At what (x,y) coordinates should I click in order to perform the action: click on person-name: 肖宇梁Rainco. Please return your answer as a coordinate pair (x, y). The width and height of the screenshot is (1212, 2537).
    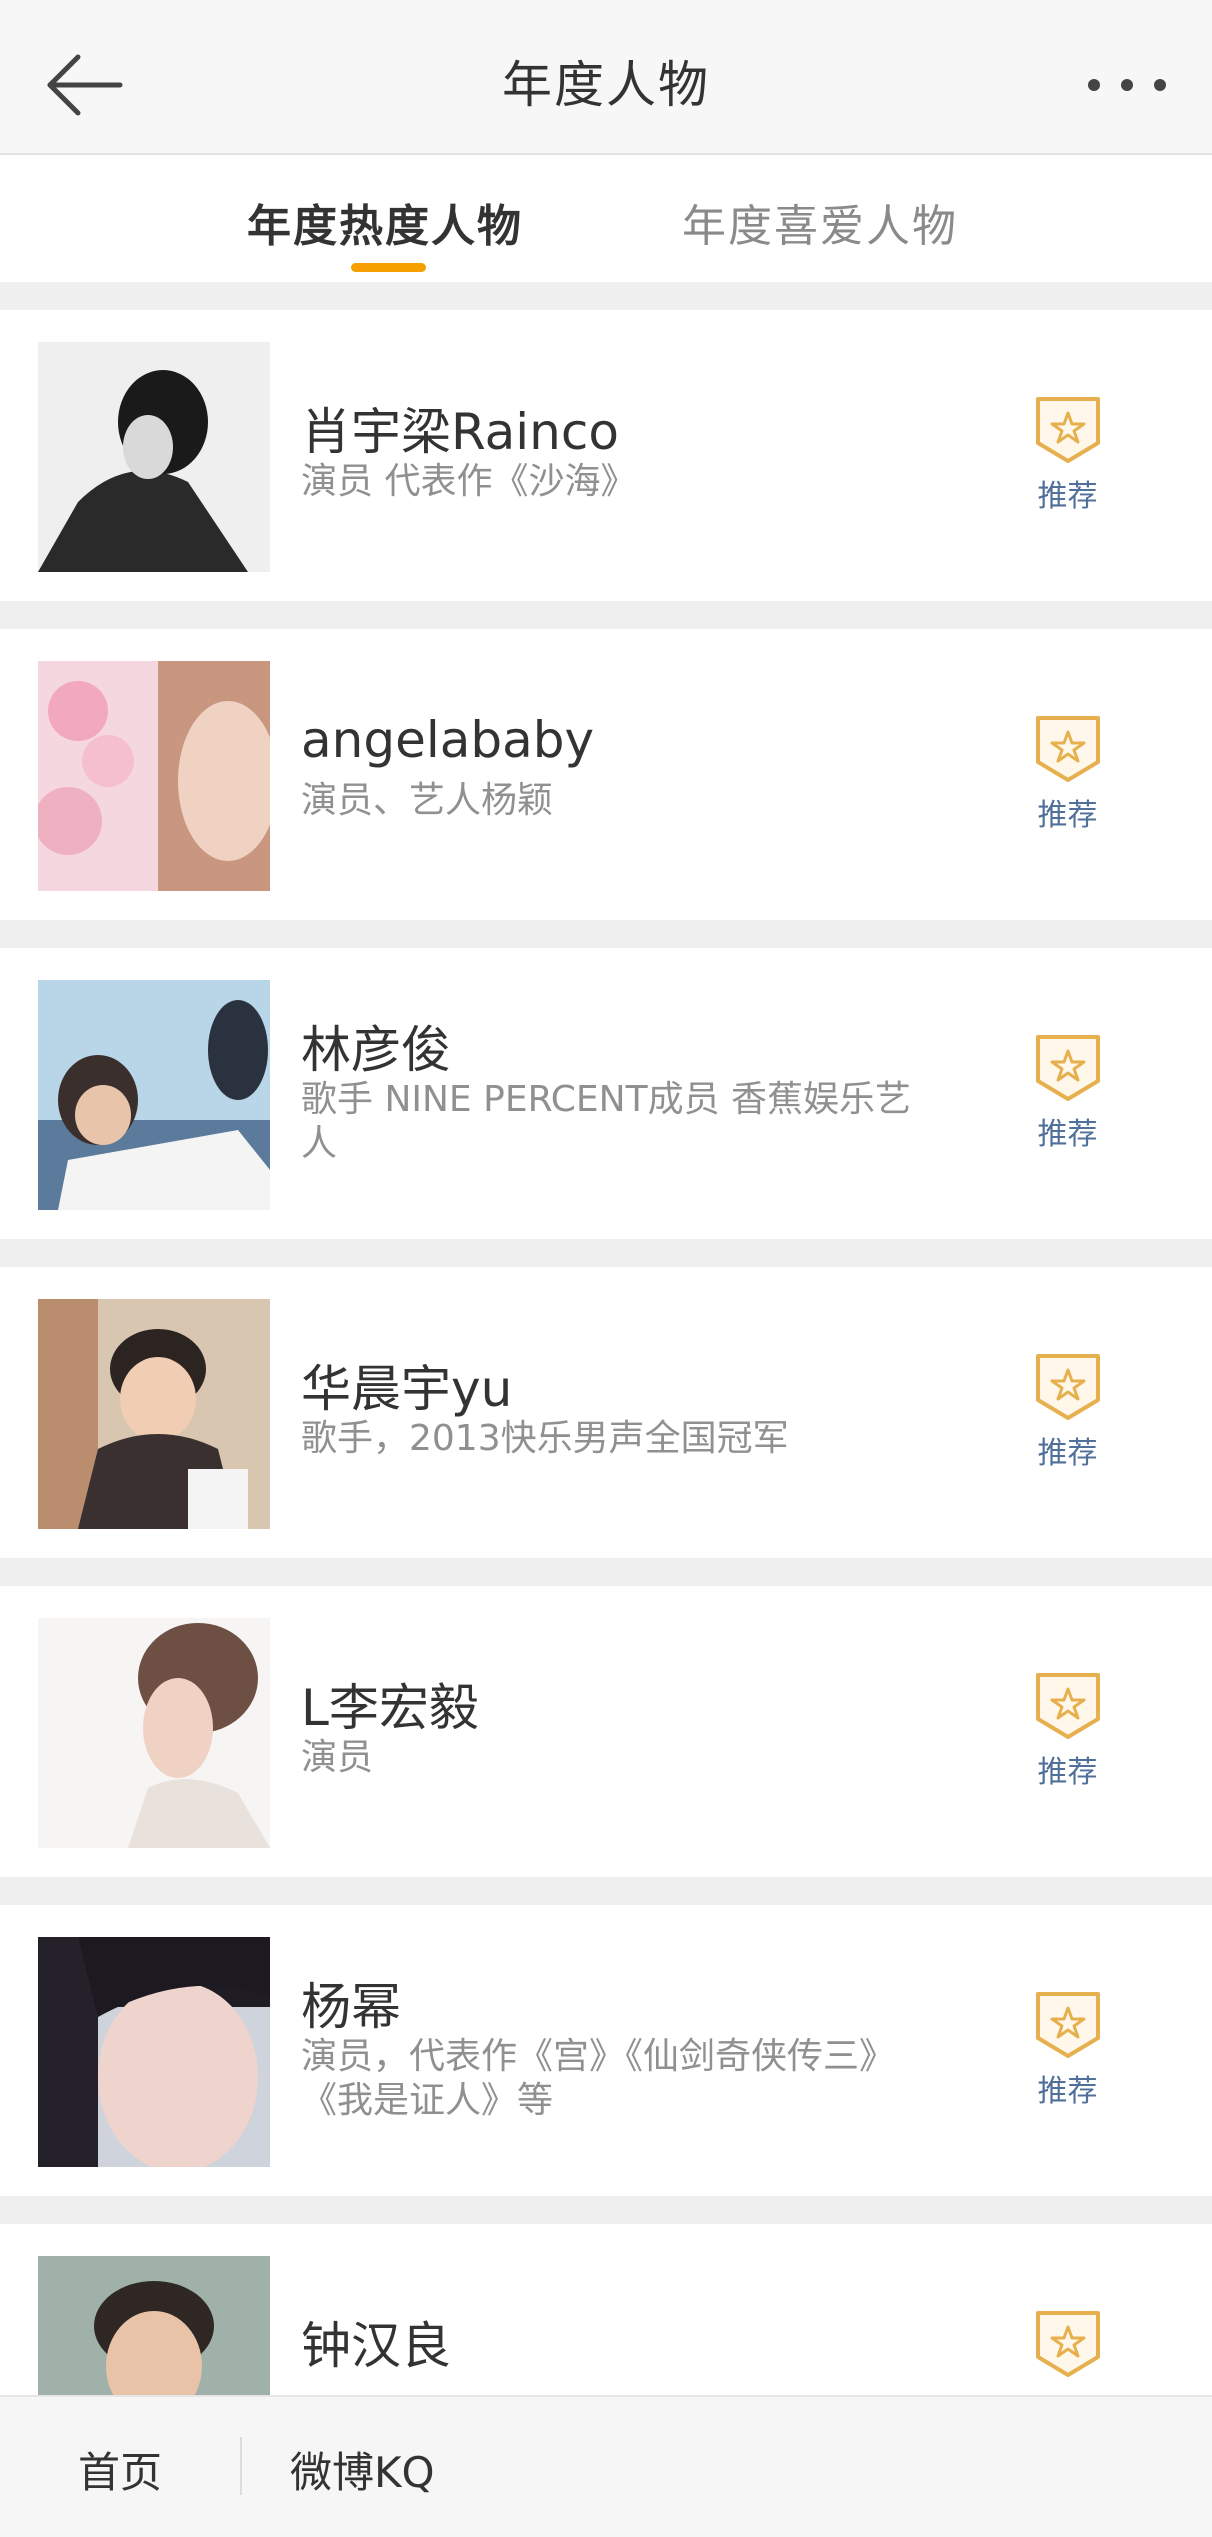
    Looking at the image, I should click on (460, 432).